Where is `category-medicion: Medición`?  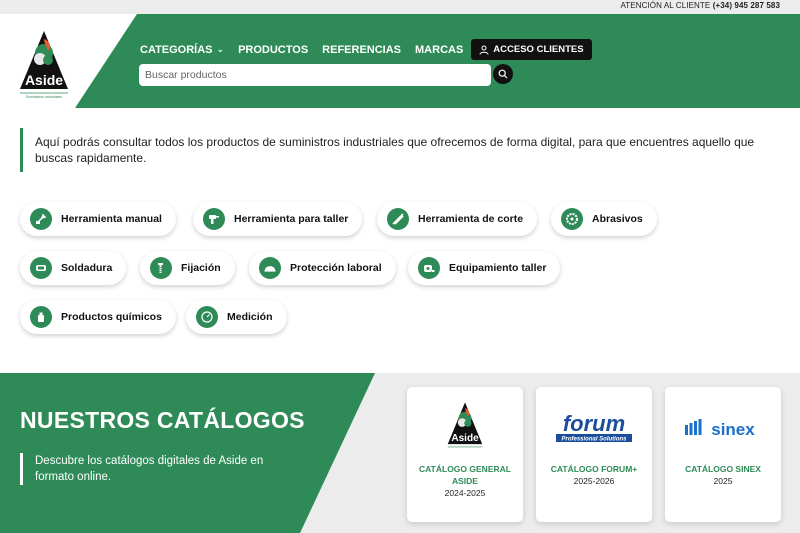
category-medicion: Medición is located at coordinates (236, 317).